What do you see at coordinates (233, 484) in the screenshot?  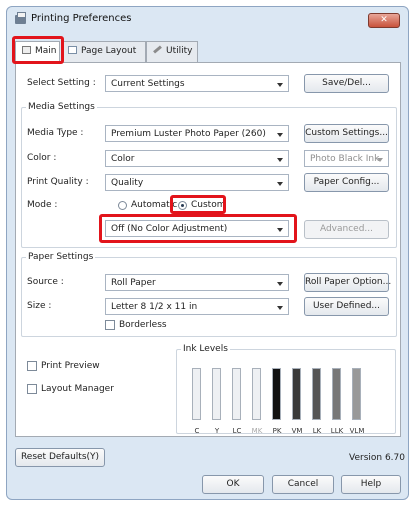 I see `ok-button: OK` at bounding box center [233, 484].